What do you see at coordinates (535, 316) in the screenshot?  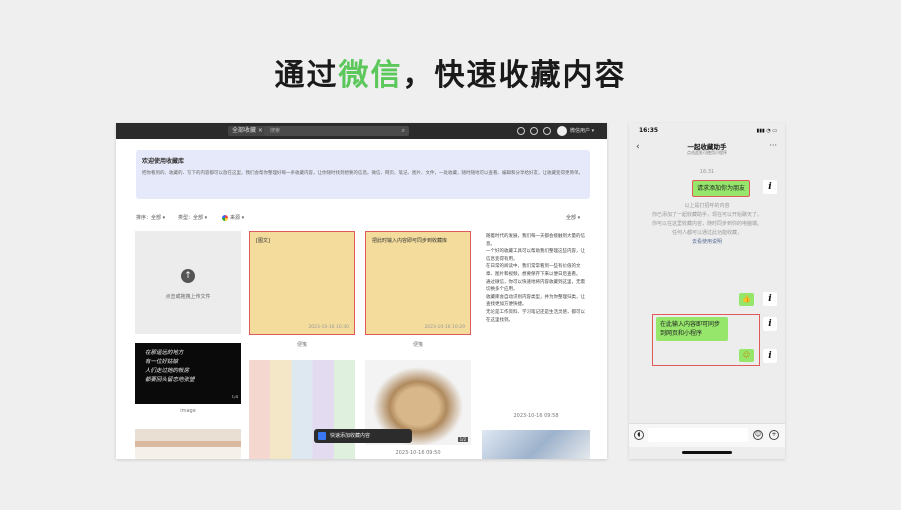 I see `article-paragraph: 无论是工作资料、学习笔记还是生活灵感，都可以在这里找到。` at bounding box center [535, 316].